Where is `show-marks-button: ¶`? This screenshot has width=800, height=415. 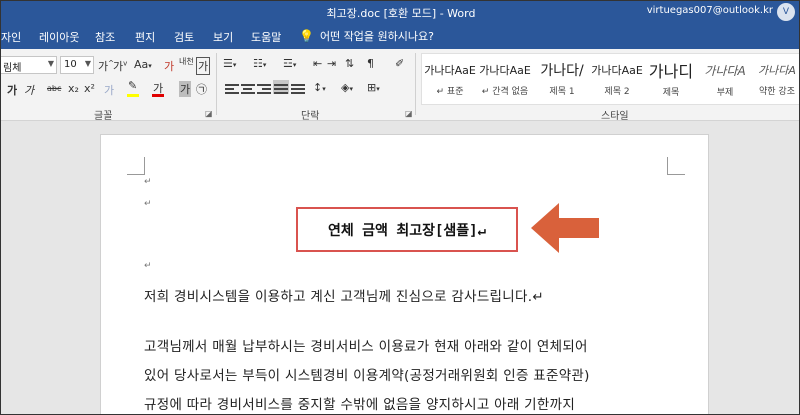 show-marks-button: ¶ is located at coordinates (370, 63).